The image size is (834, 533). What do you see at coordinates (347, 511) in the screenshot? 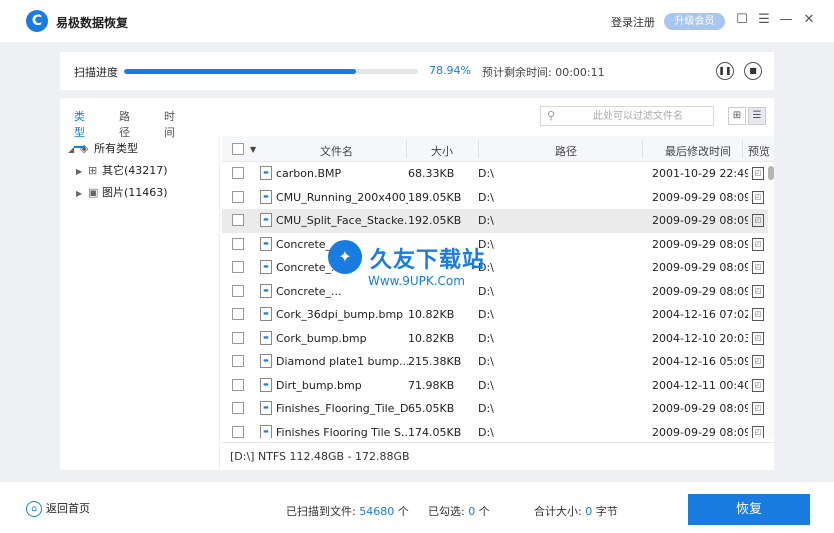
I see `scanned-files-stat: 已扫描到文件: 54680 个` at bounding box center [347, 511].